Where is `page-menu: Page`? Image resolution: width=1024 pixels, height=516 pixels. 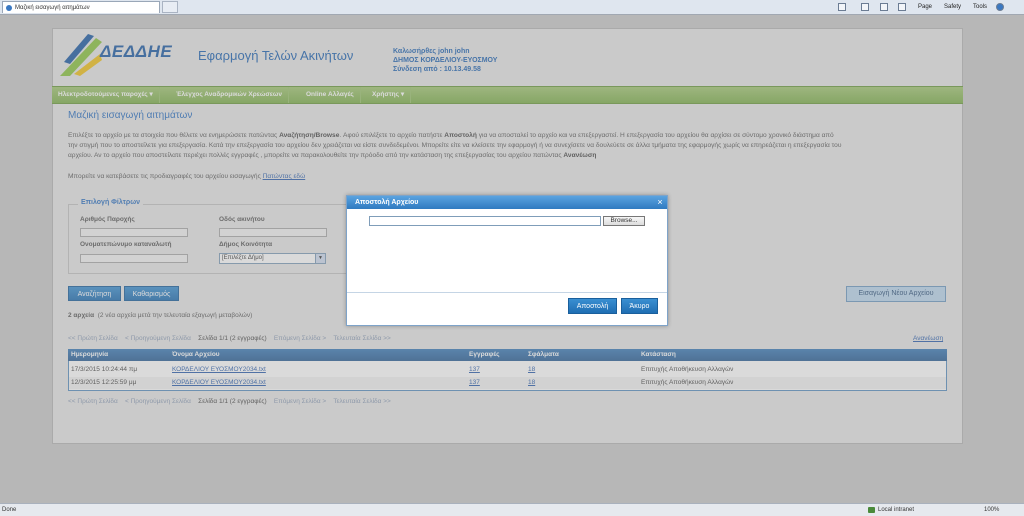 page-menu: Page is located at coordinates (925, 7).